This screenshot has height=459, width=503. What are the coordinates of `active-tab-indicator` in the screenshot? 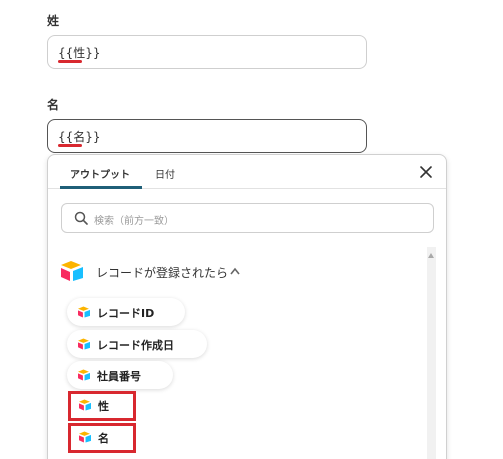 It's located at (101, 187).